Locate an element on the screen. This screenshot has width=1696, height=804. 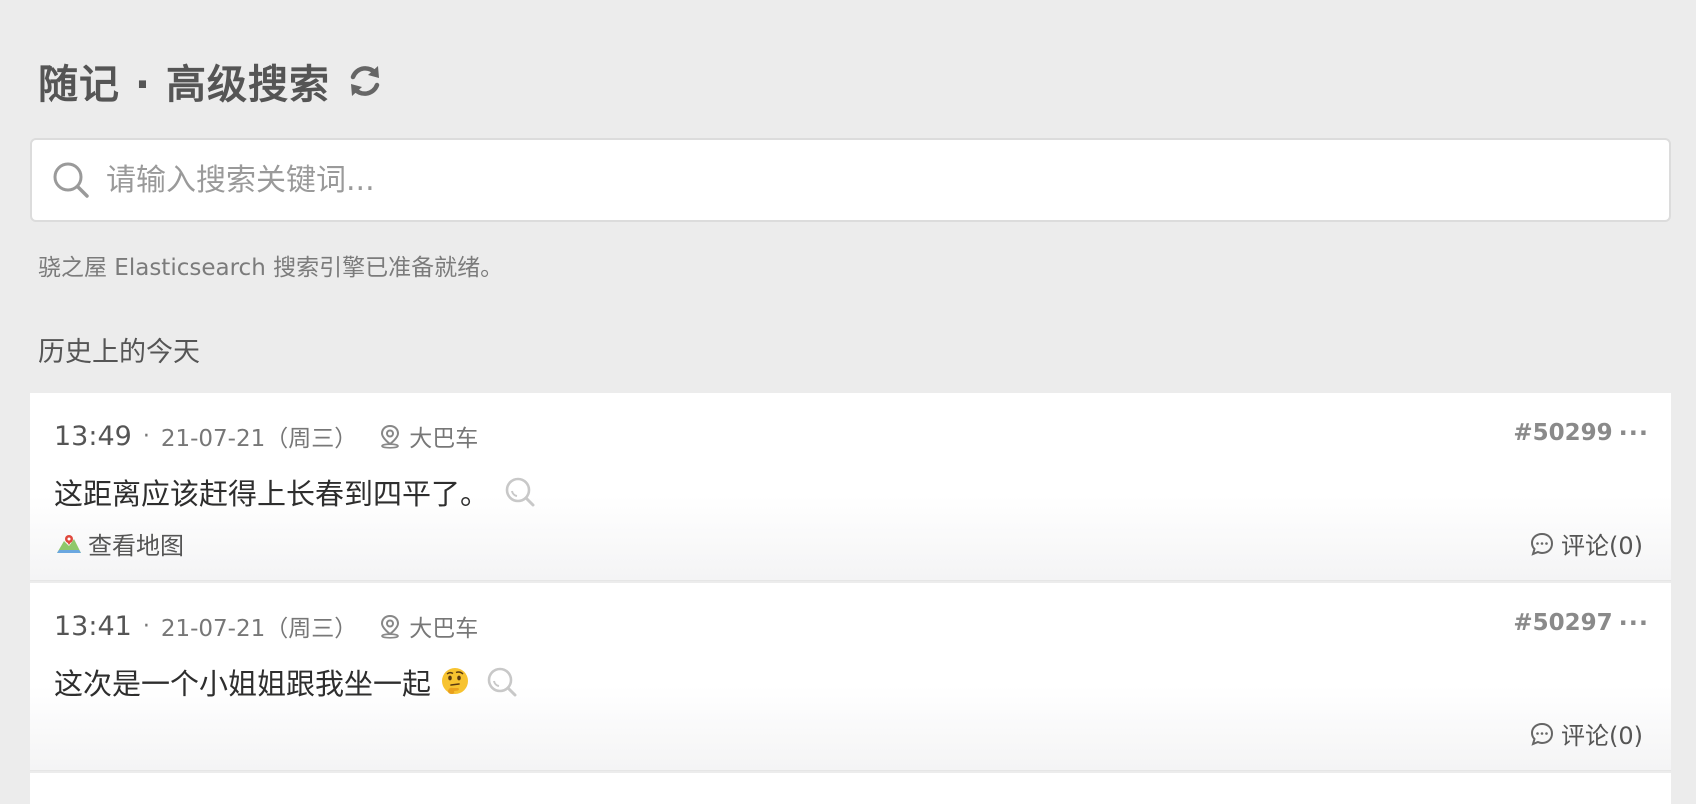
post-content-text: 这次是一个小姐姐跟我坐一起 is located at coordinates (243, 684).